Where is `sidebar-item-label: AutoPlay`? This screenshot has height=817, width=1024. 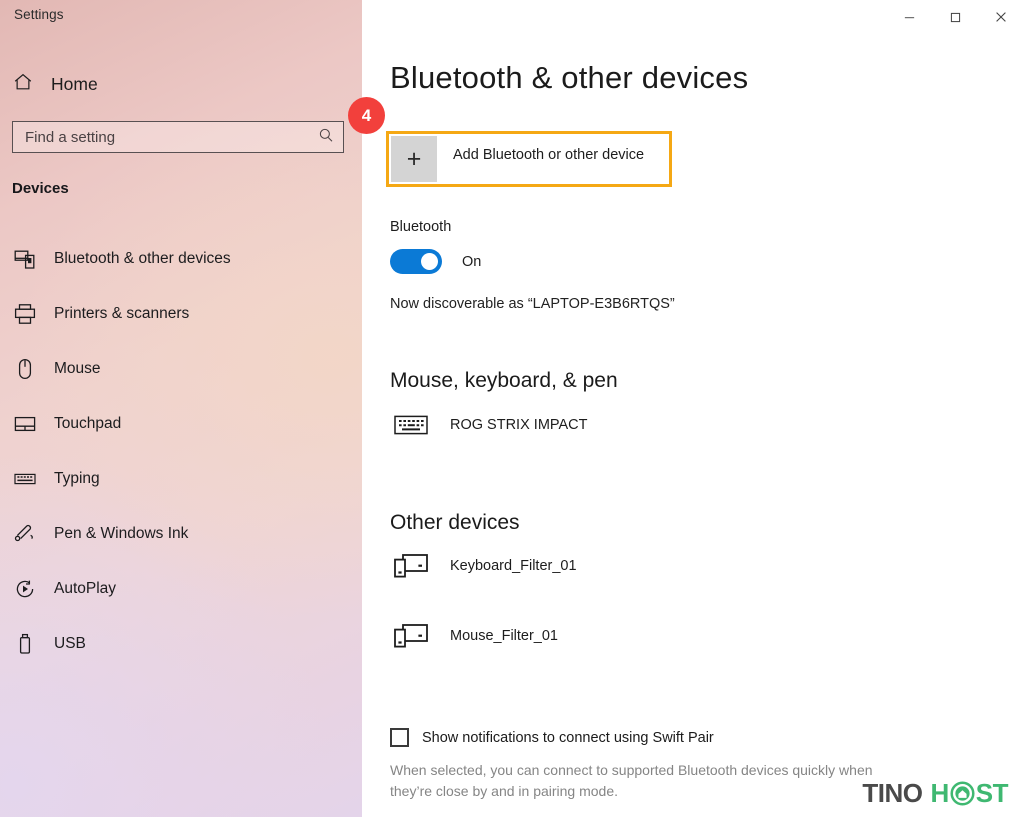 sidebar-item-label: AutoPlay is located at coordinates (85, 588).